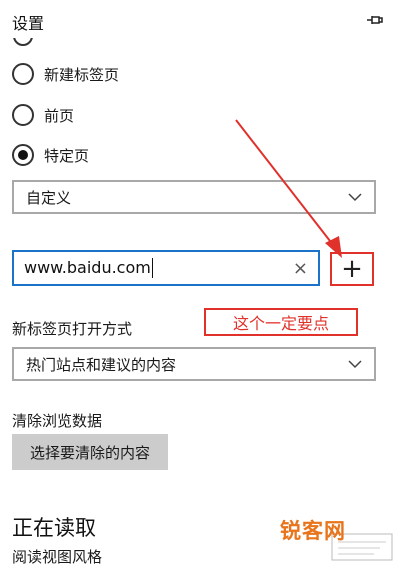 The height and width of the screenshot is (567, 400). Describe the element at coordinates (281, 322) in the screenshot. I see `annotation-label: 这个一定要点` at that location.